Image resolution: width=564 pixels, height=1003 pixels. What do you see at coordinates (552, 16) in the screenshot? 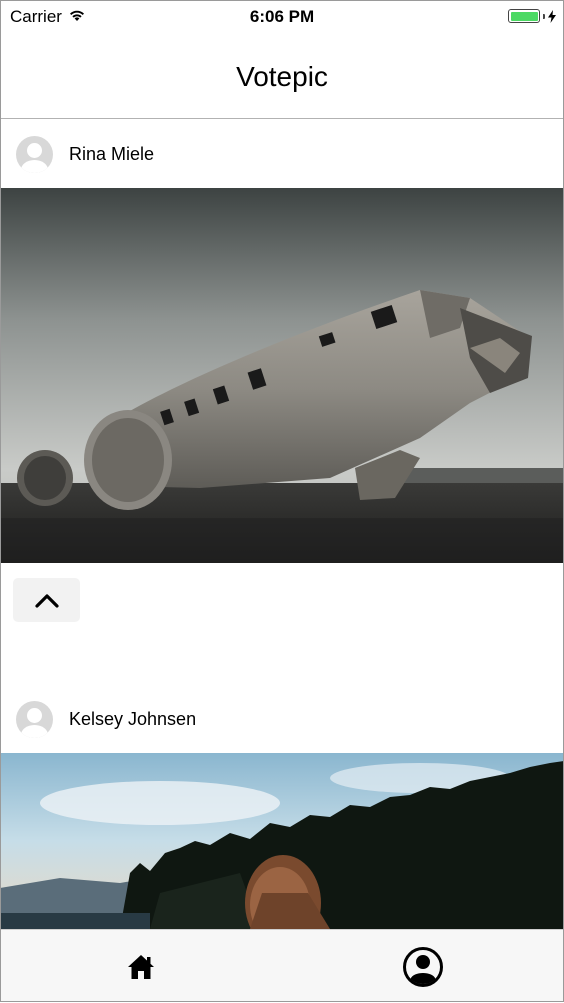
I see `charging-bolt-icon` at bounding box center [552, 16].